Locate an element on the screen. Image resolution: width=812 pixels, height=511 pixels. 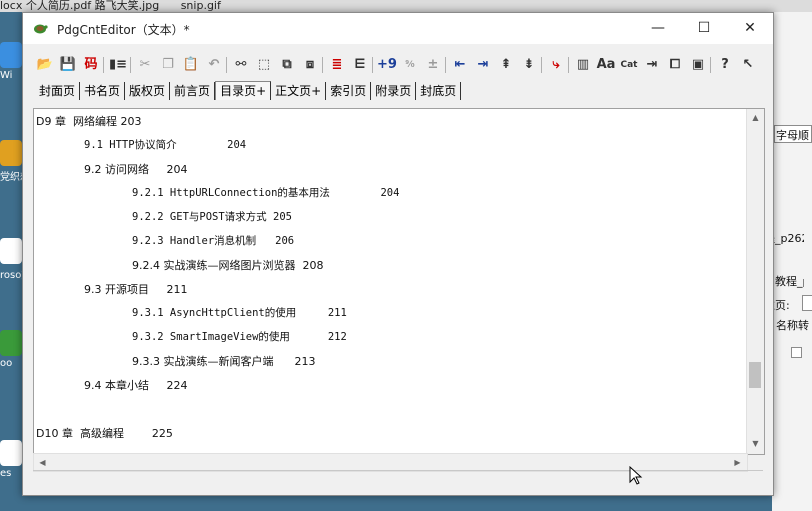
columns-icon: ▥ is located at coordinates (583, 65).